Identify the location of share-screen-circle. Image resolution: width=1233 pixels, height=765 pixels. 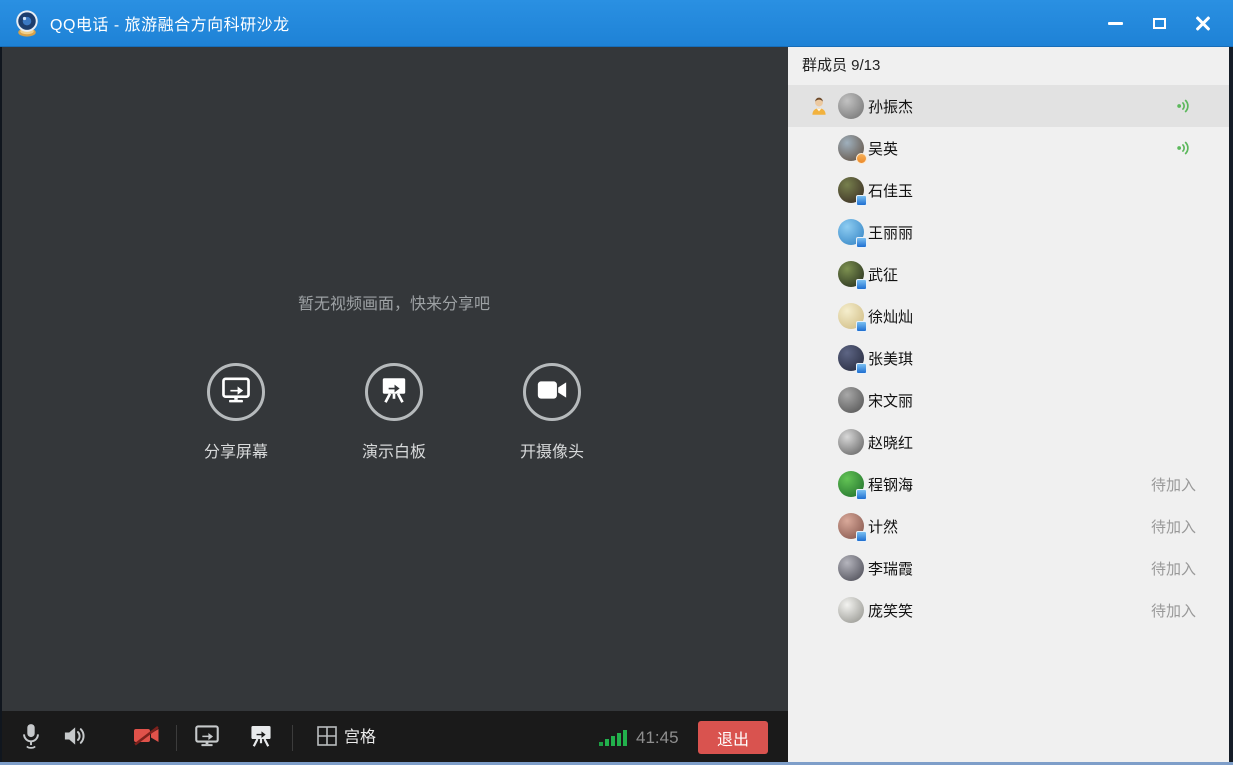
(236, 392).